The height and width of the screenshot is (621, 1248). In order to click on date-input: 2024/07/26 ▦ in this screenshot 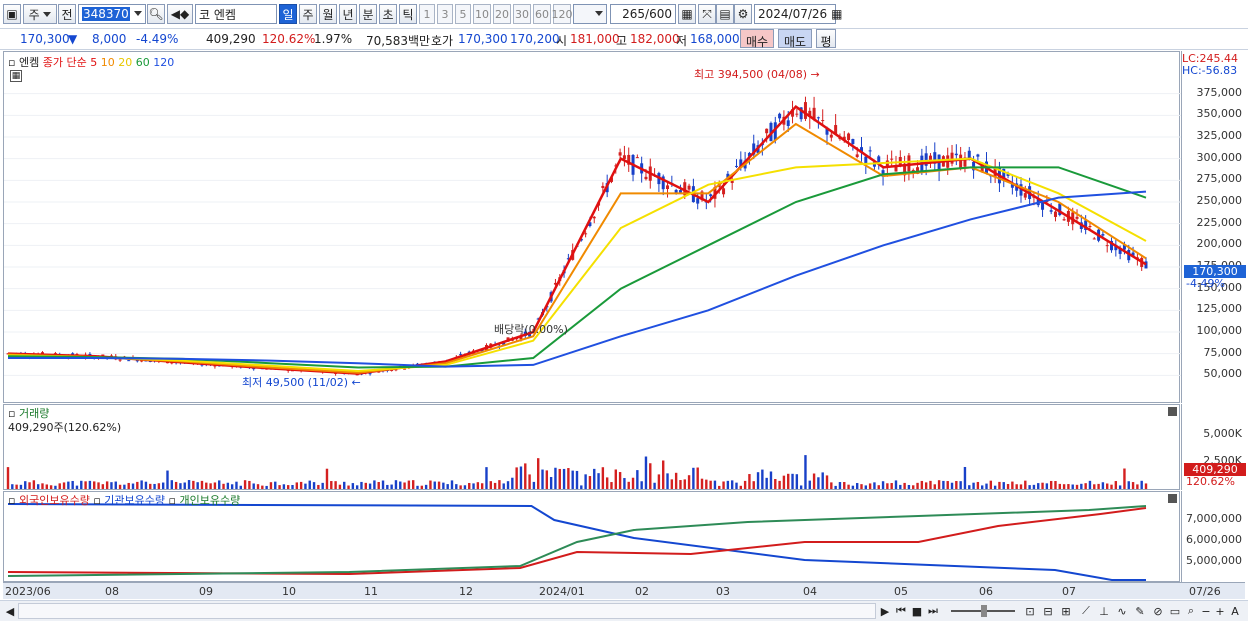, I will do `click(798, 14)`.